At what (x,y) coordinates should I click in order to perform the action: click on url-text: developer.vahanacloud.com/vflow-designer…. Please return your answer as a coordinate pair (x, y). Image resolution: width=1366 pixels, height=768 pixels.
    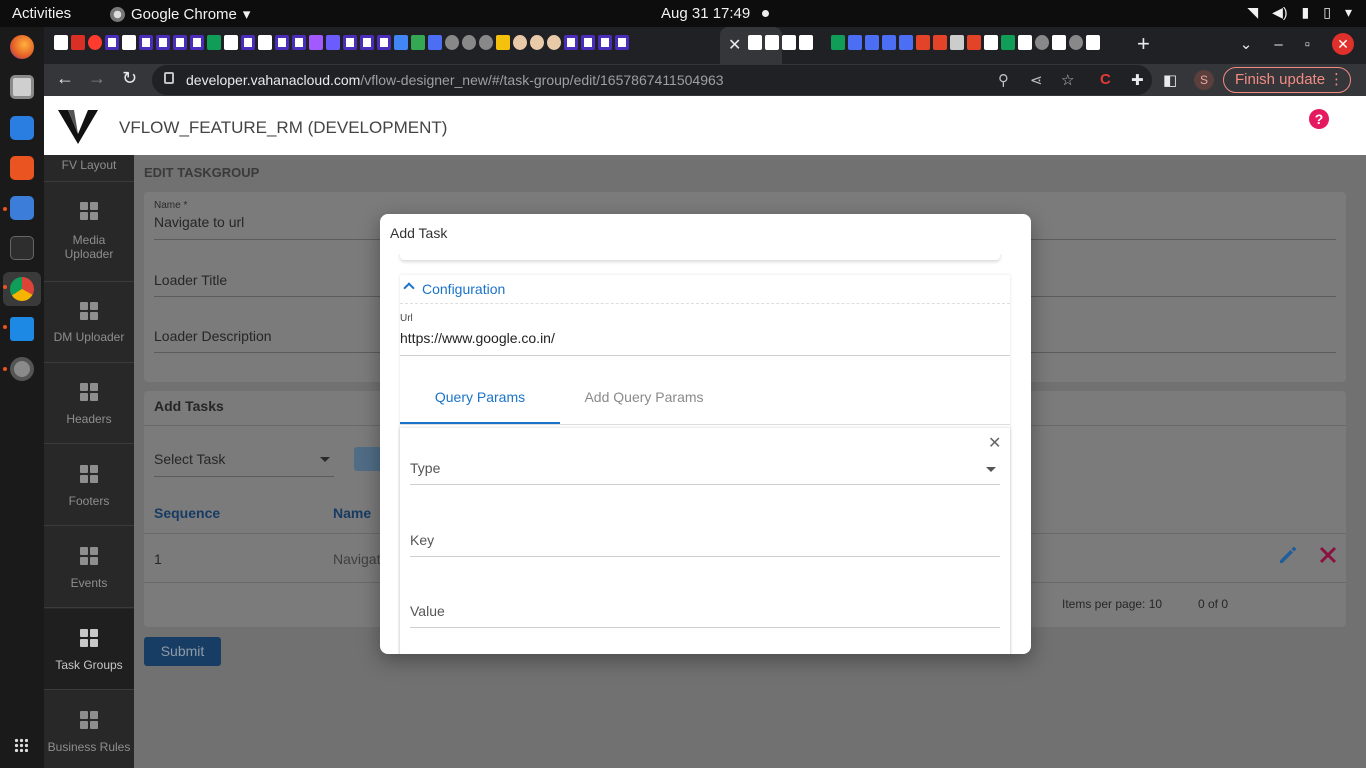
    Looking at the image, I should click on (455, 80).